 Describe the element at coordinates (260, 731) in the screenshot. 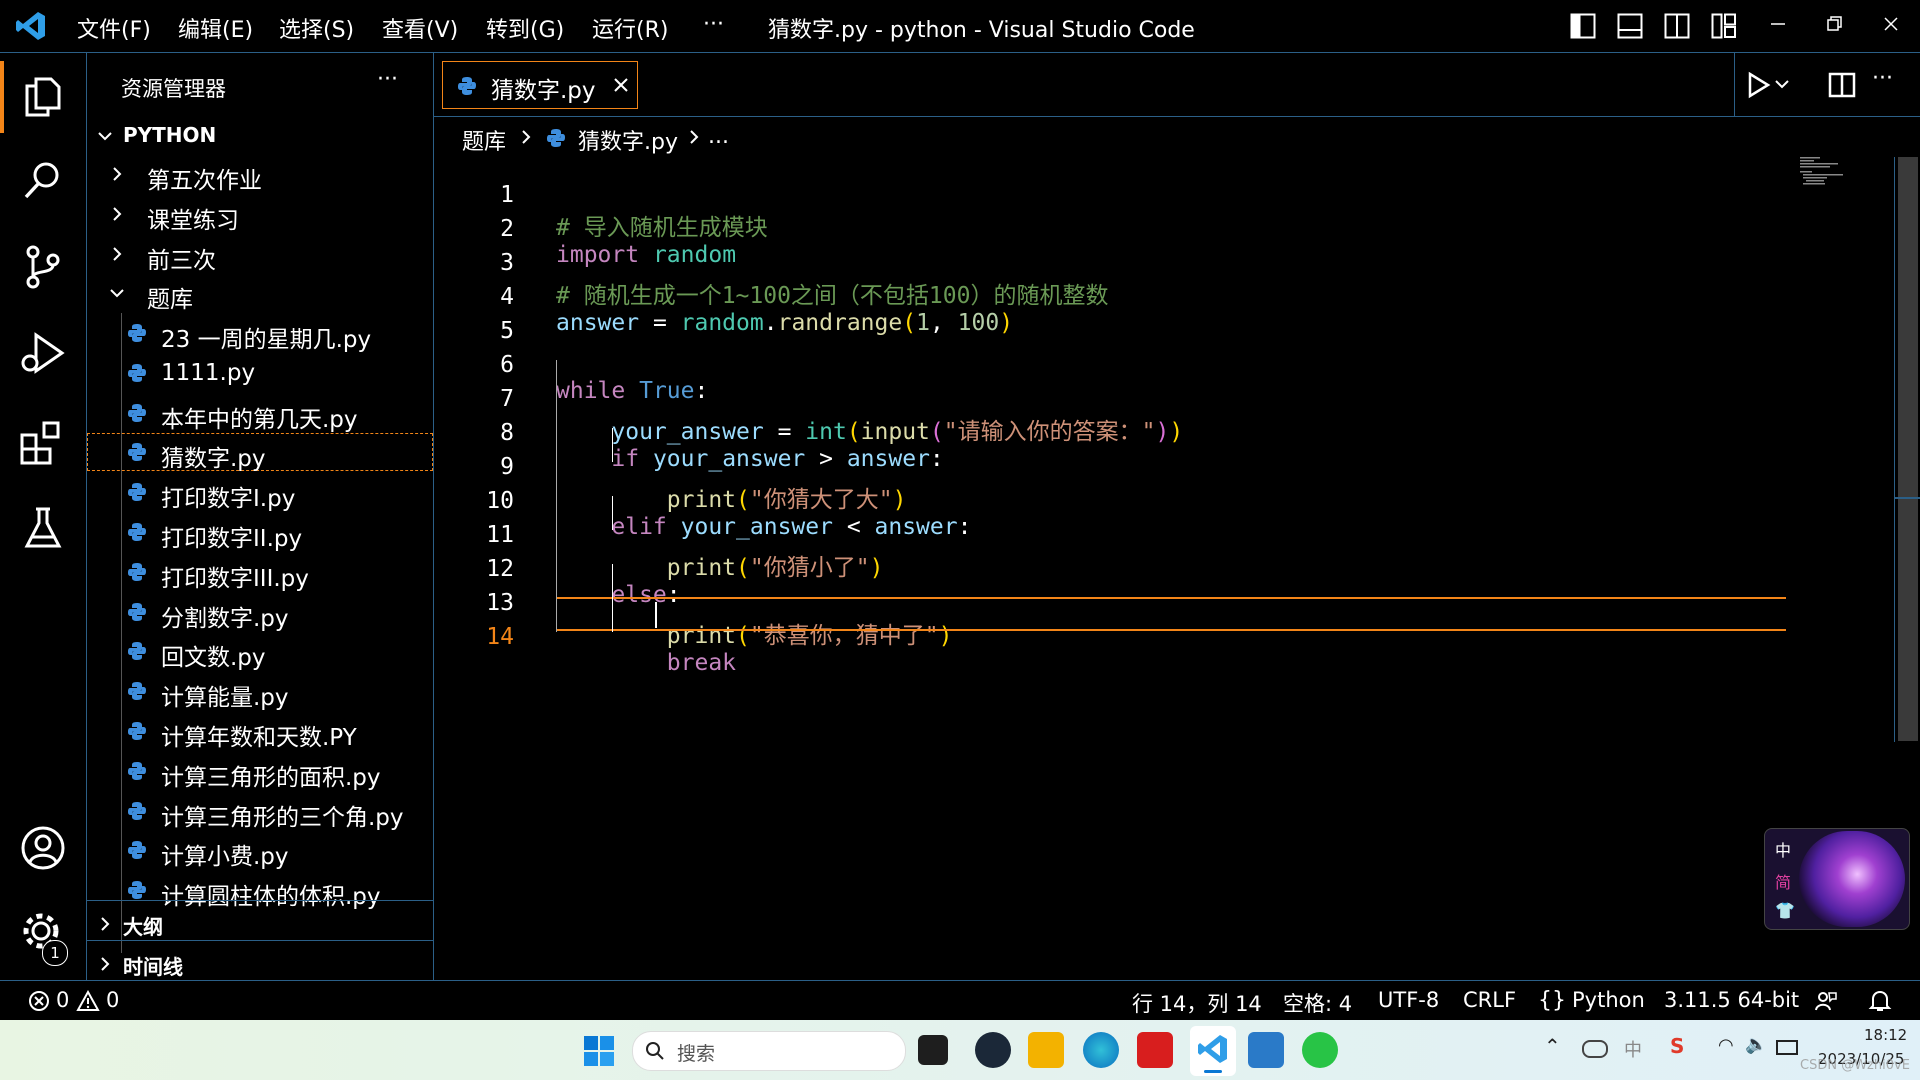

I see `file-item: 计算年数和天数.PY` at that location.